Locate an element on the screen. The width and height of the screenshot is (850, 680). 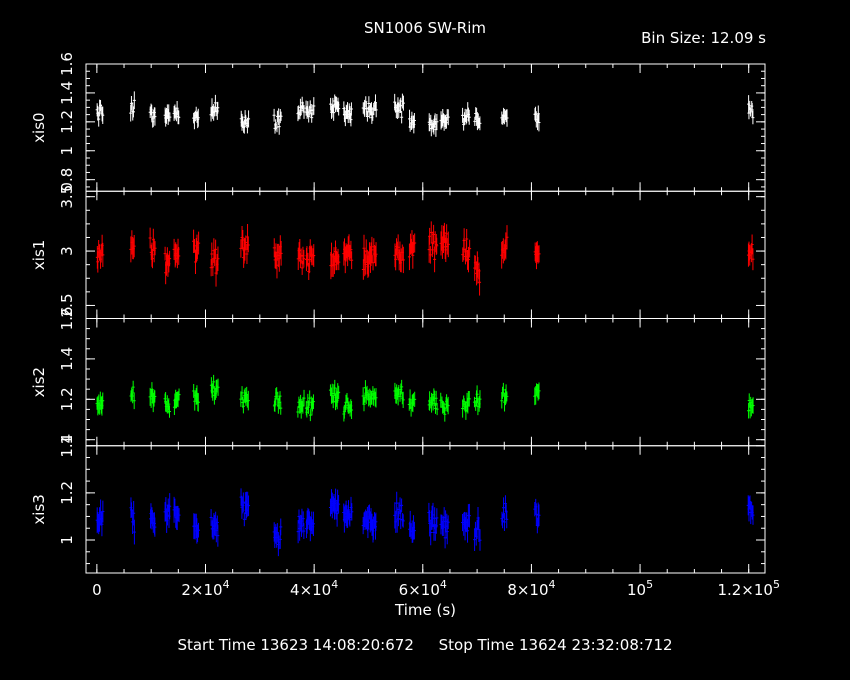
xtick-label: 0 is located at coordinates (97, 590).